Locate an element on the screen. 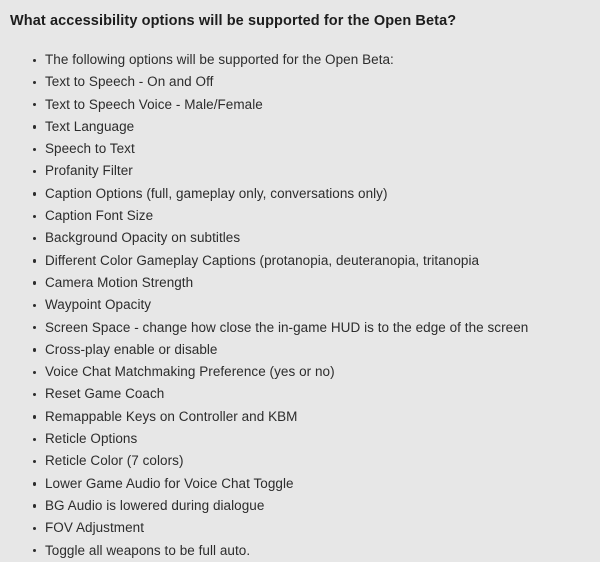  list-item: Speech to Text is located at coordinates (316, 149).